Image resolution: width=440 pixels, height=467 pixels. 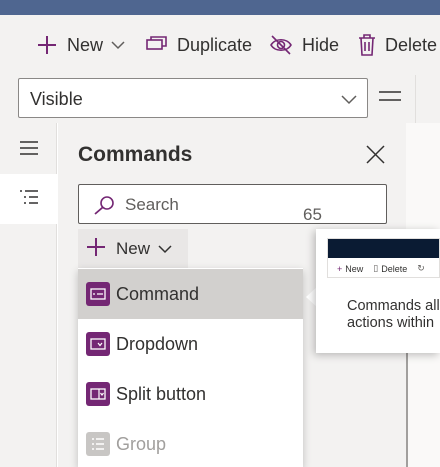 I want to click on equals-icon, so click(x=390, y=98).